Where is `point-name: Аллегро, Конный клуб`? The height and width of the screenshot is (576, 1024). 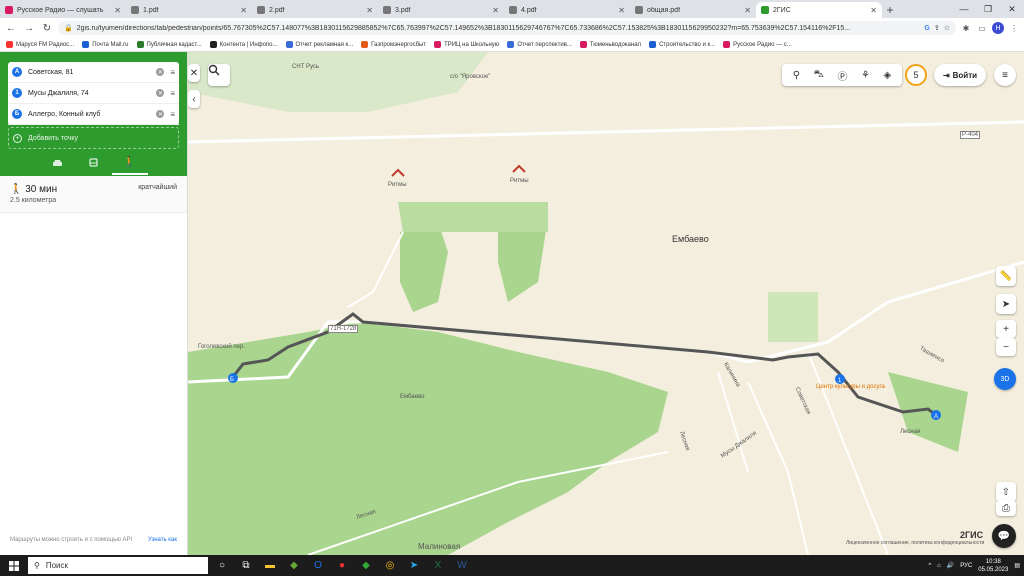
point-name: Аллегро, Конный клуб is located at coordinates (89, 114).